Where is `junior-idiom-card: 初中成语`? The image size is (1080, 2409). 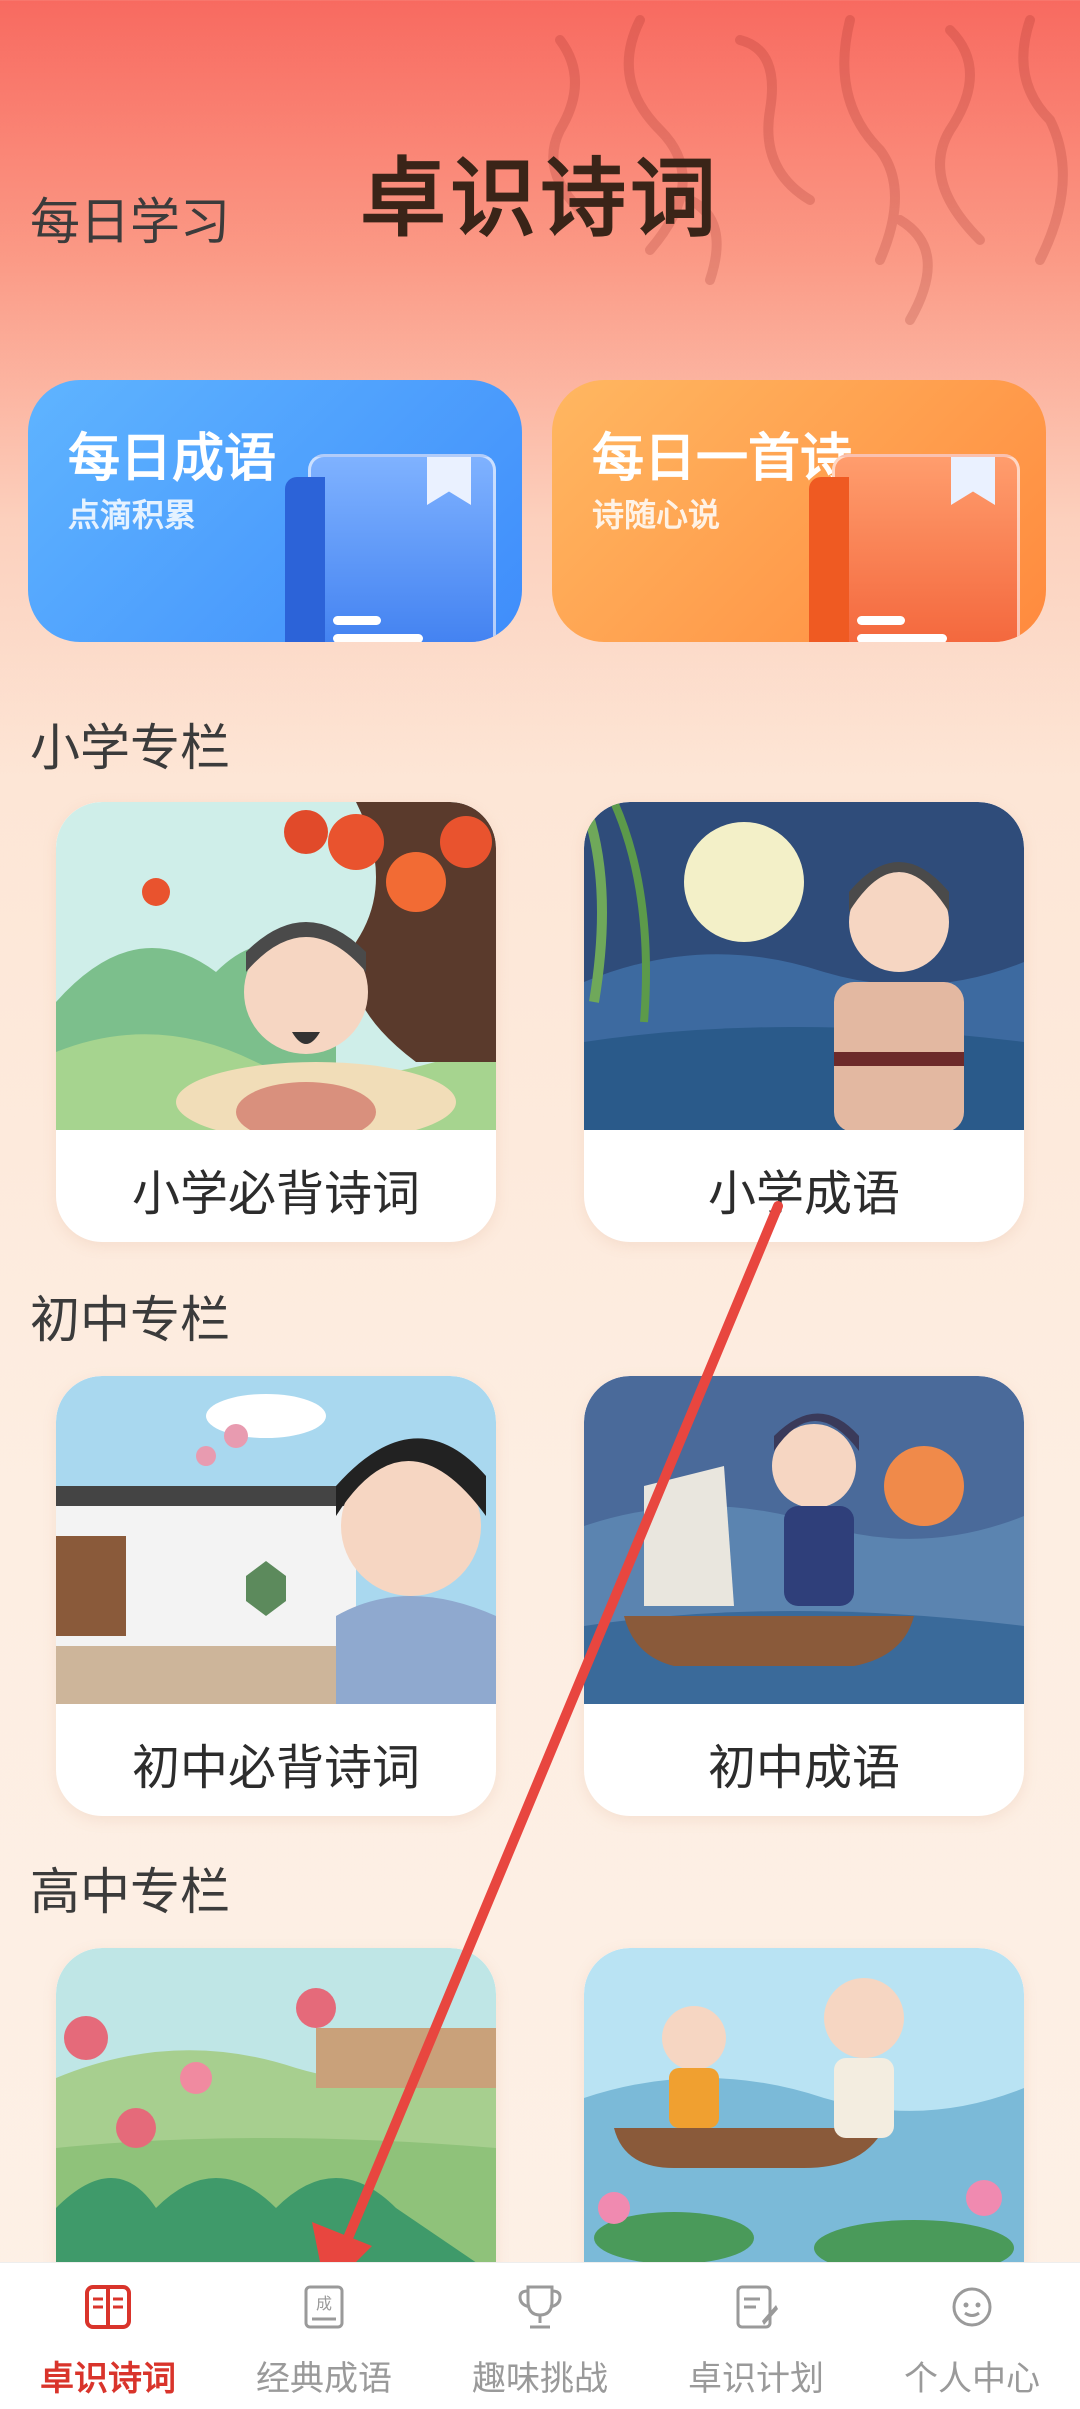
junior-idiom-card: 初中成语 is located at coordinates (804, 1596).